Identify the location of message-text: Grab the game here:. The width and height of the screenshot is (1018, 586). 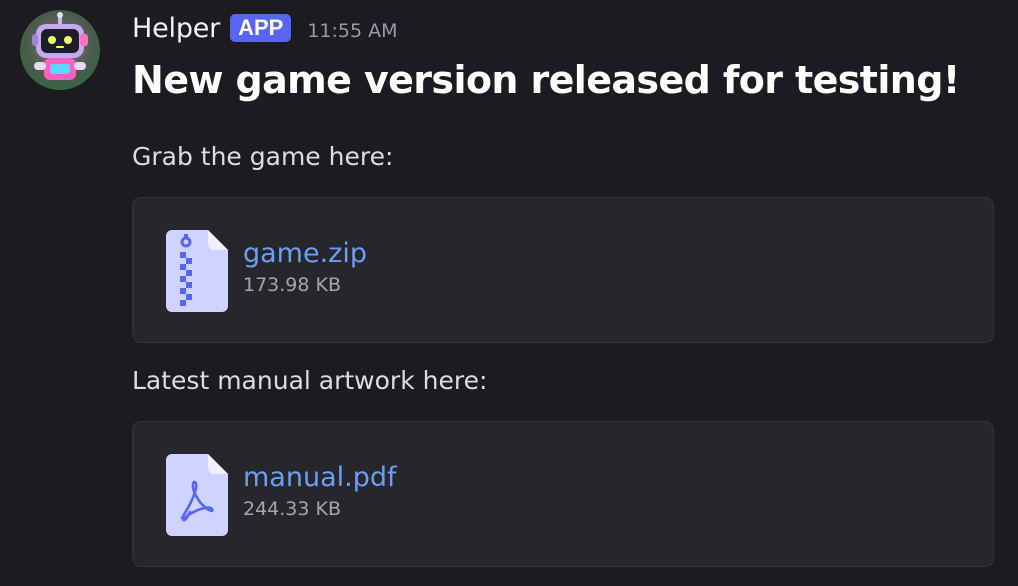
(263, 156).